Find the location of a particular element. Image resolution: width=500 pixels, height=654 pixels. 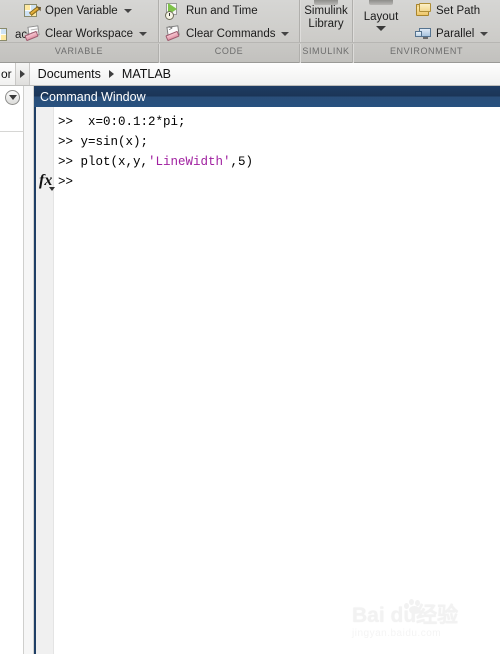

command-line: >> x=0:0.1:2*pi; is located at coordinates (155, 122).